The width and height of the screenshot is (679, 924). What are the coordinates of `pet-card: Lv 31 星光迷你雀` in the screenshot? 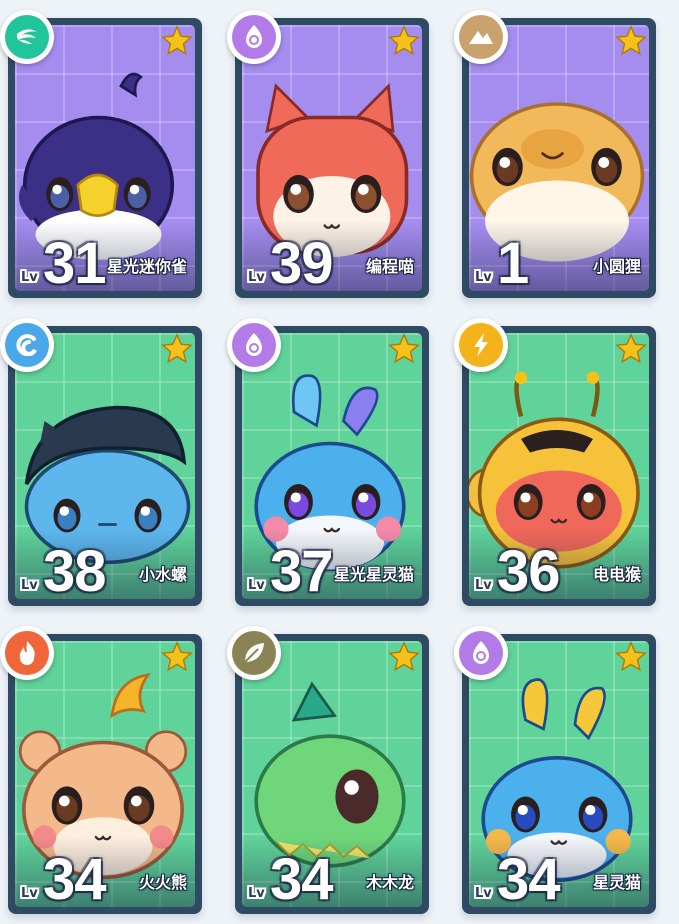 It's located at (101, 154).